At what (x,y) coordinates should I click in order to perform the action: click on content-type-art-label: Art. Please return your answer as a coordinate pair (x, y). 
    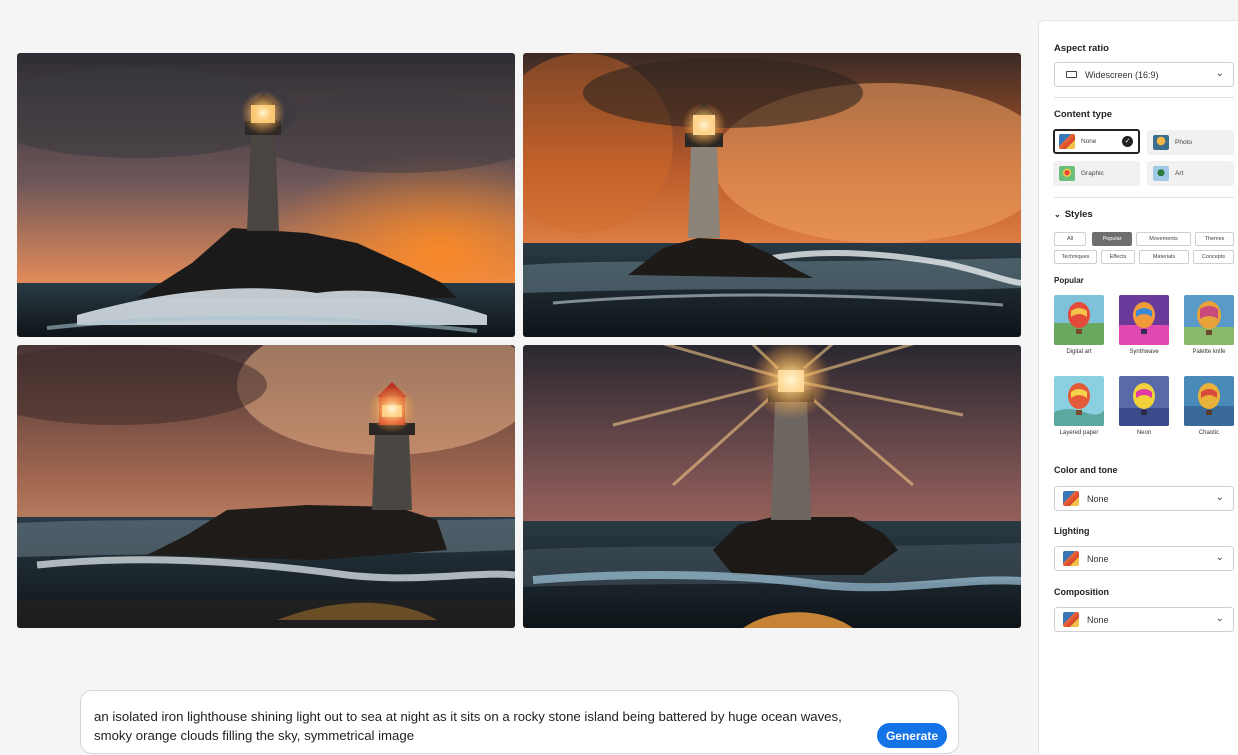
    Looking at the image, I should click on (1179, 173).